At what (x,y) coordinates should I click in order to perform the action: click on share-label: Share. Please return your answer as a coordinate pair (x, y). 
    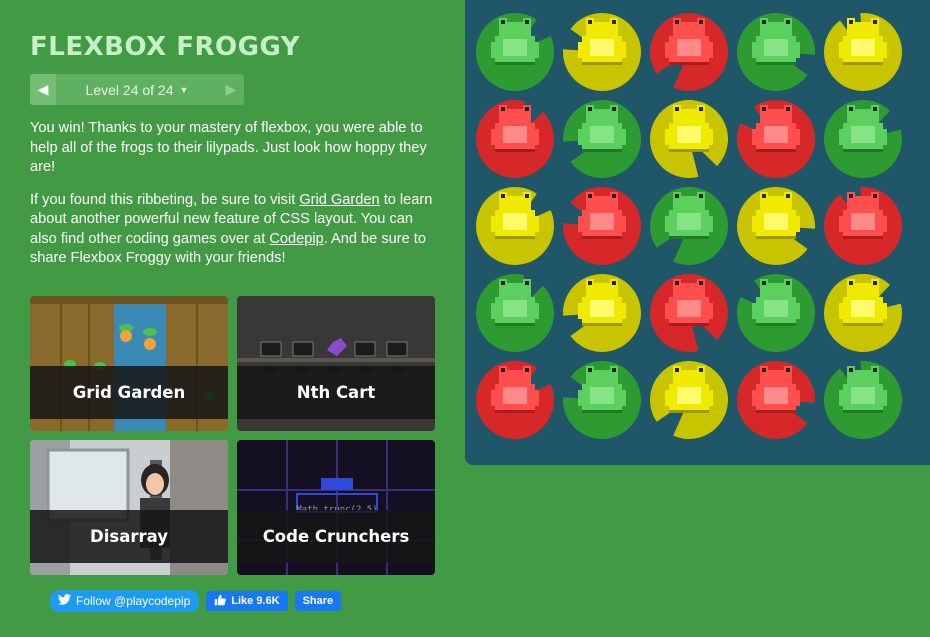
    Looking at the image, I should click on (318, 601).